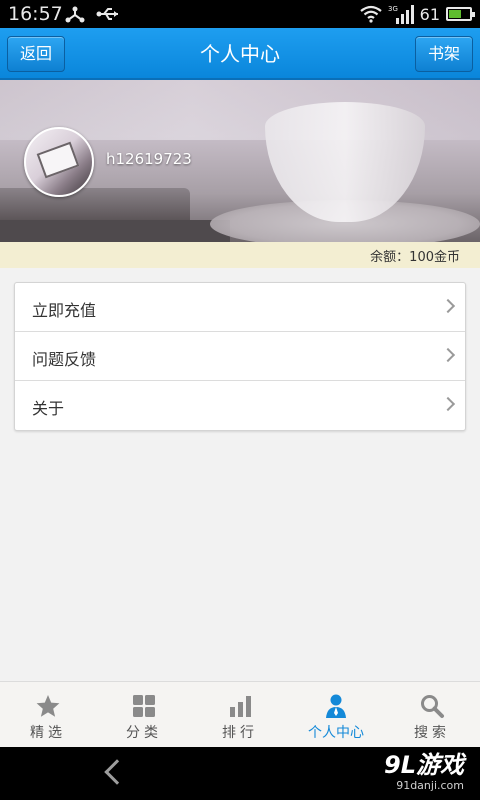 This screenshot has width=480, height=800. I want to click on menu-item-label: 问题反馈, so click(64, 359).